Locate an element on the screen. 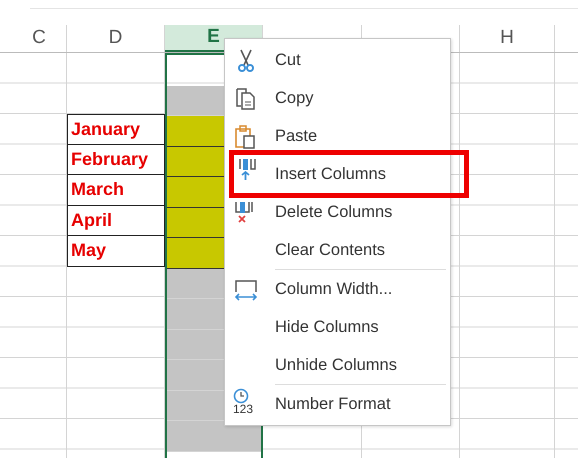 This screenshot has width=578, height=458. menu-item: Unhide Columns is located at coordinates (337, 365).